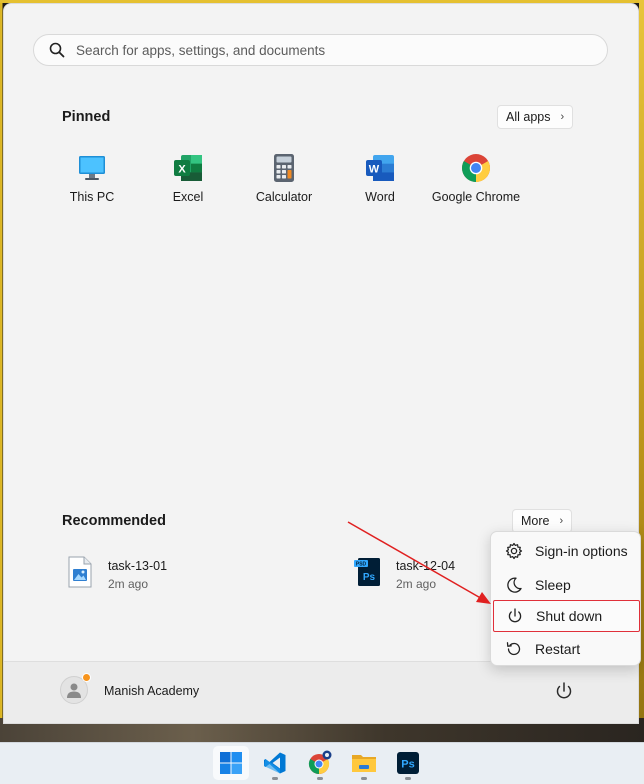 Image resolution: width=644 pixels, height=784 pixels. I want to click on taskbar-photoshop: Ps, so click(408, 763).